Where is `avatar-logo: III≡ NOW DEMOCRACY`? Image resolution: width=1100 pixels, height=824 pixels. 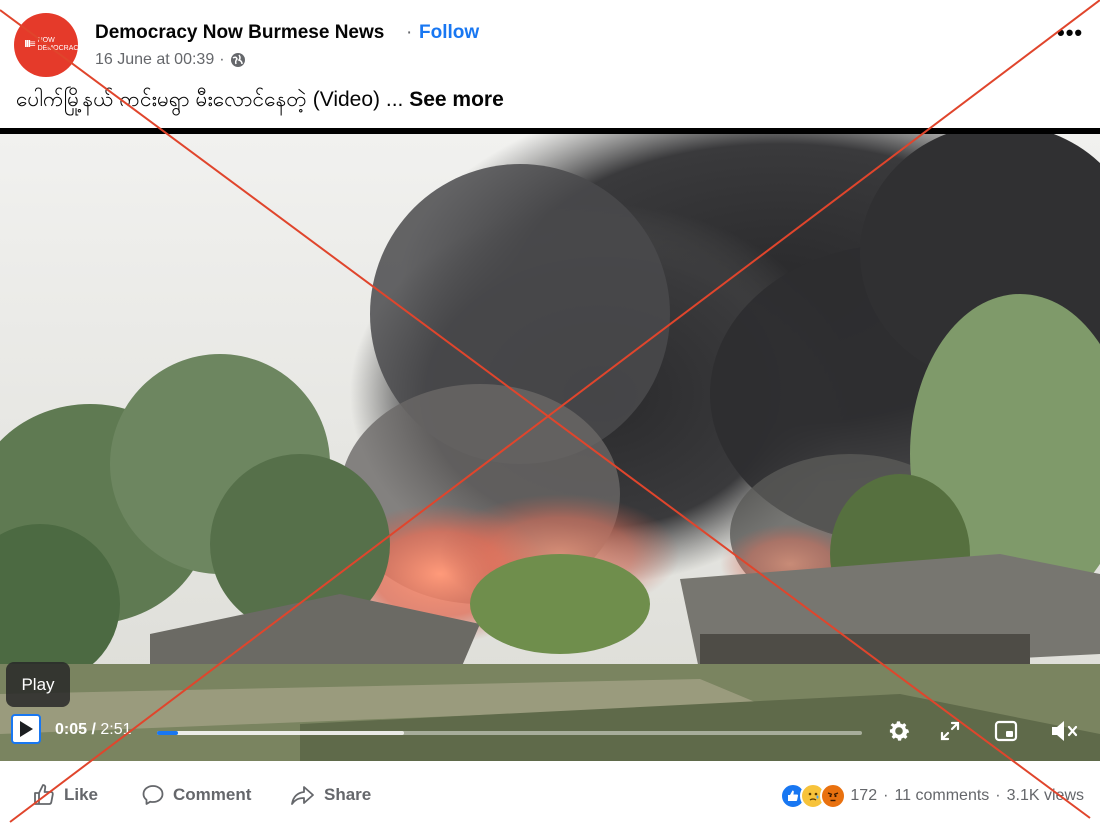
avatar-logo: III≡ NOW DEMOCRACY is located at coordinates (54, 45).